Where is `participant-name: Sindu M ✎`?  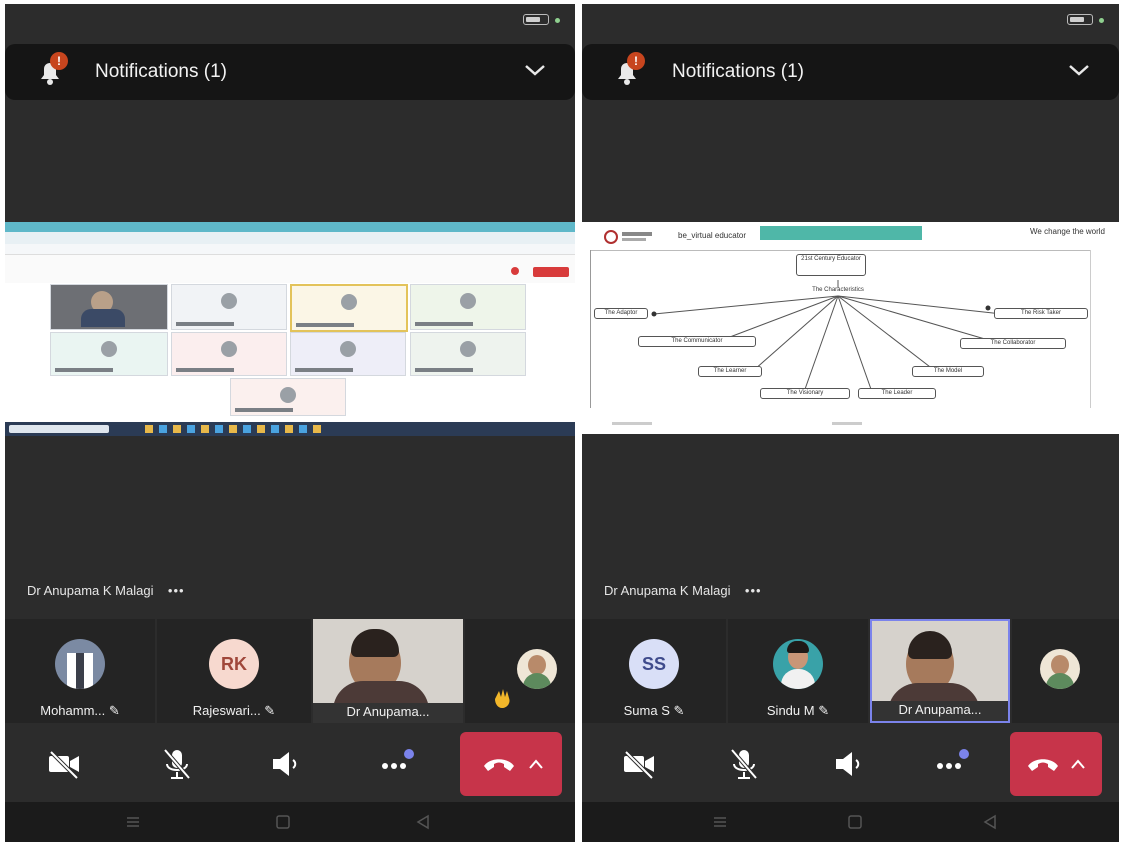
participant-name: Sindu M ✎ is located at coordinates (798, 710).